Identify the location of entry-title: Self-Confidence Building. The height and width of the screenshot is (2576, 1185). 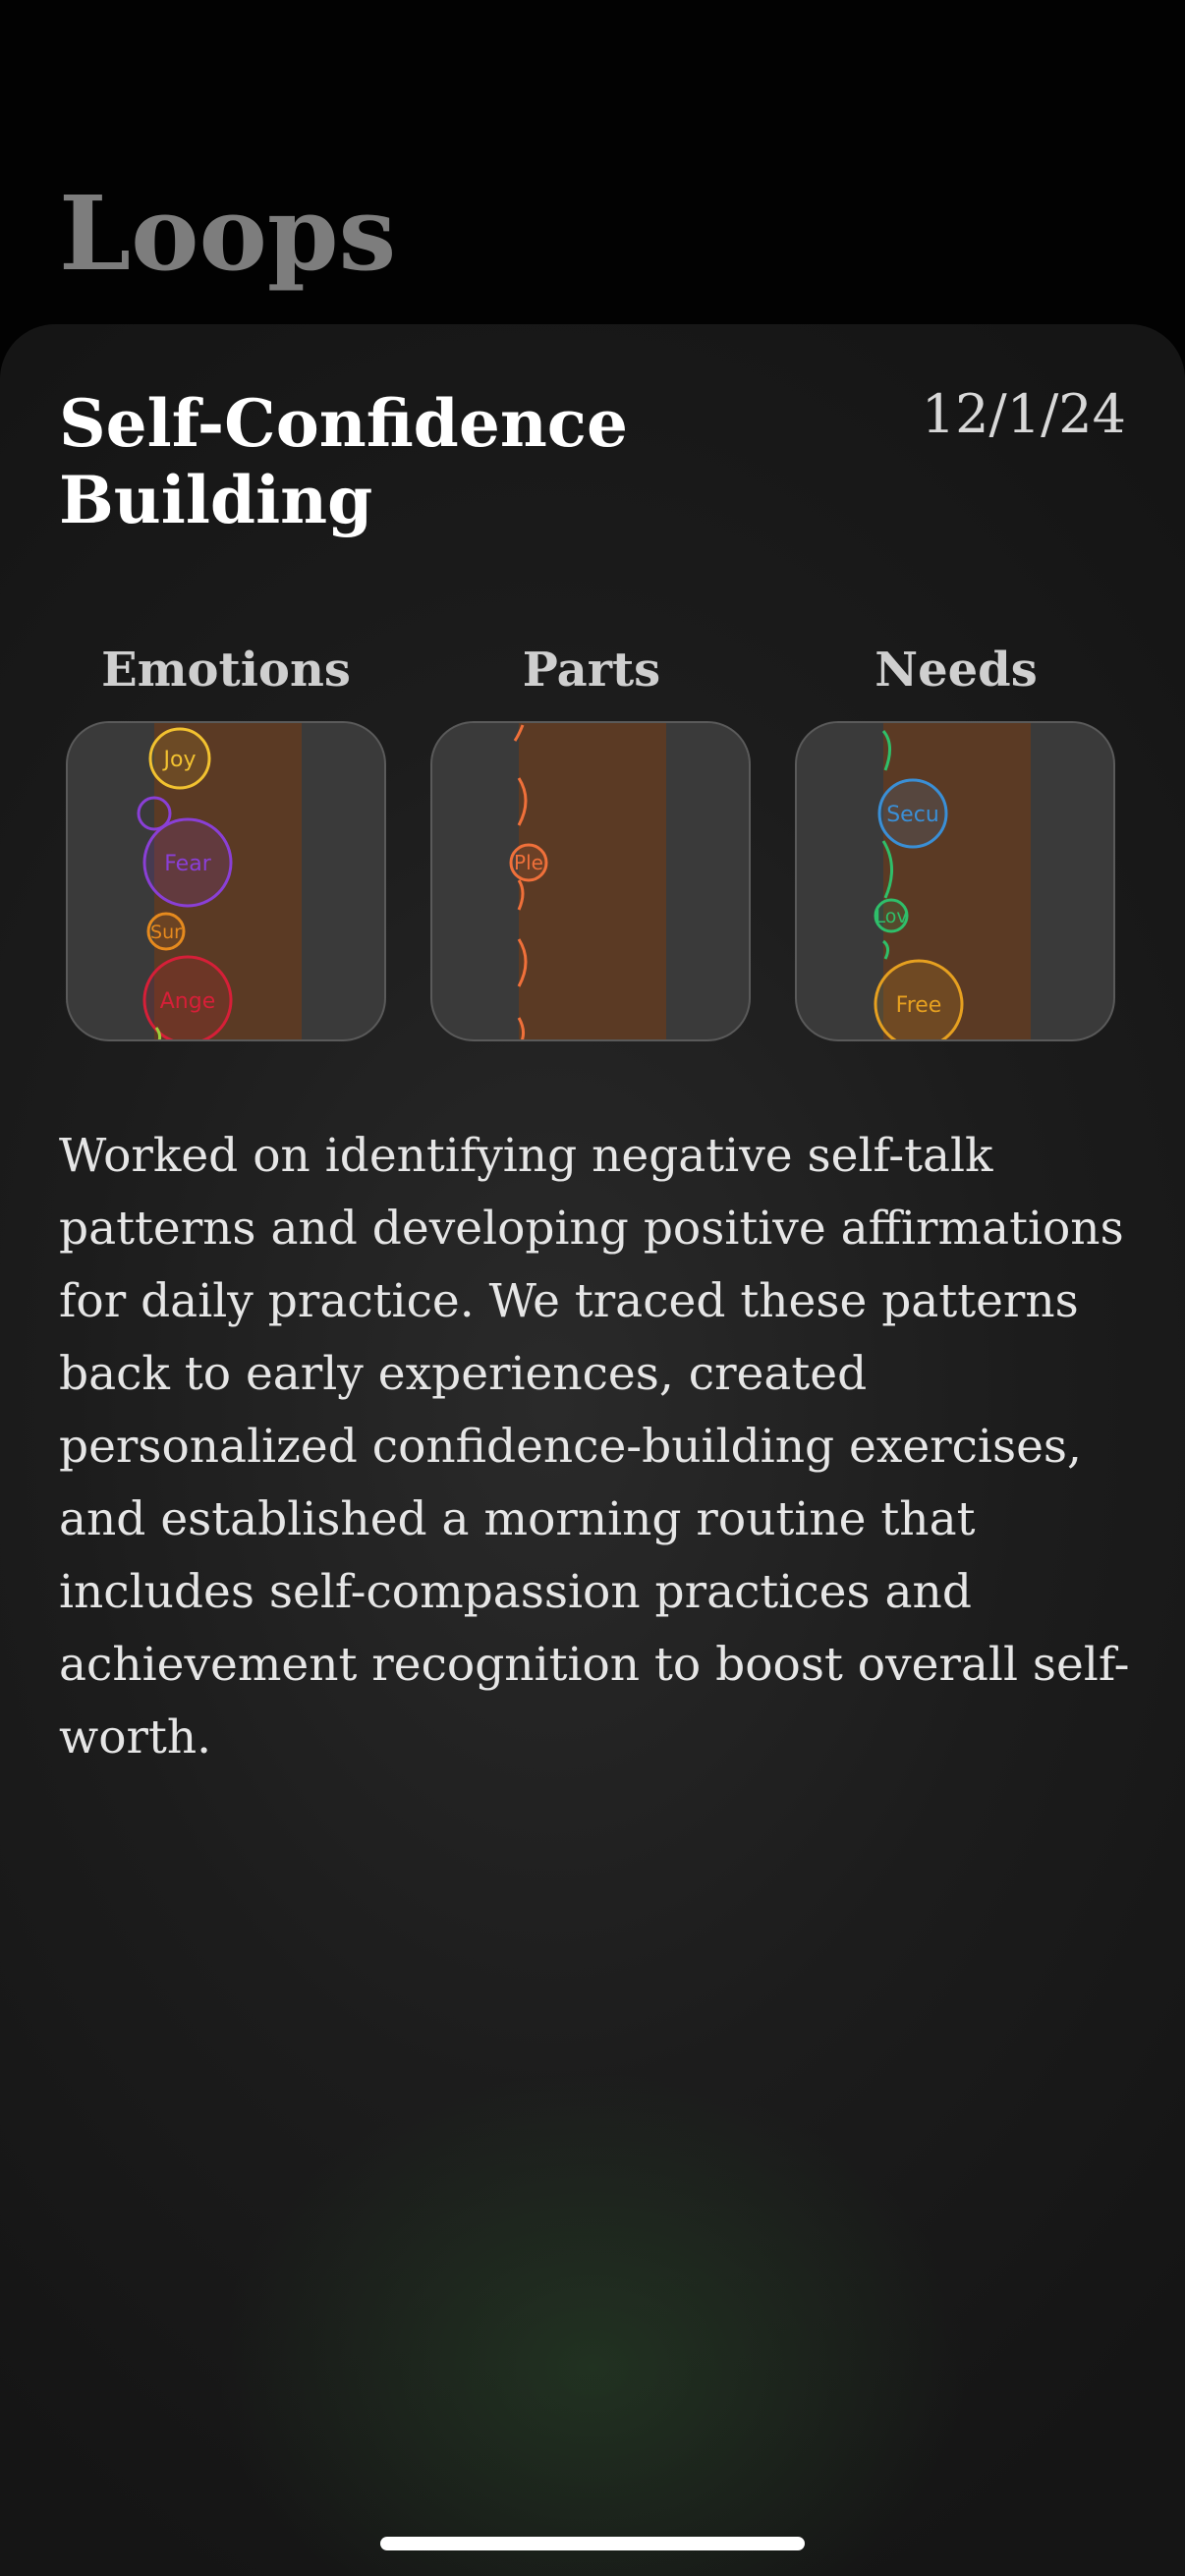
(344, 461).